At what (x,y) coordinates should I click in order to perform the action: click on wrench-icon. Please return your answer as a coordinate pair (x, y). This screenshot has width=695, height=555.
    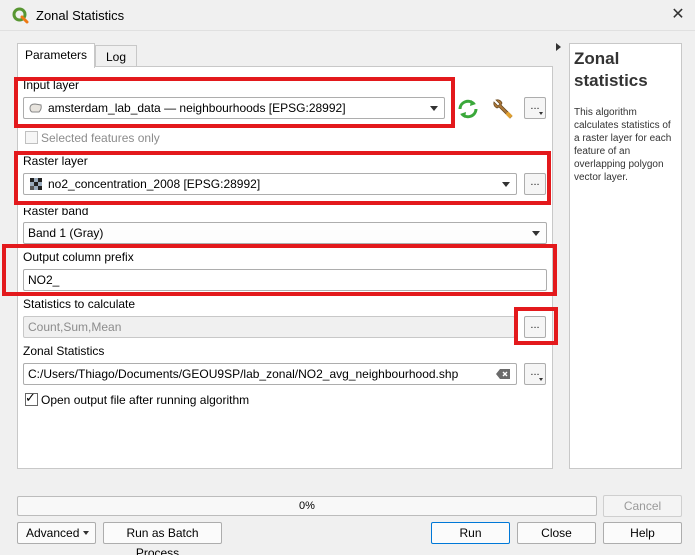
    Looking at the image, I should click on (503, 109).